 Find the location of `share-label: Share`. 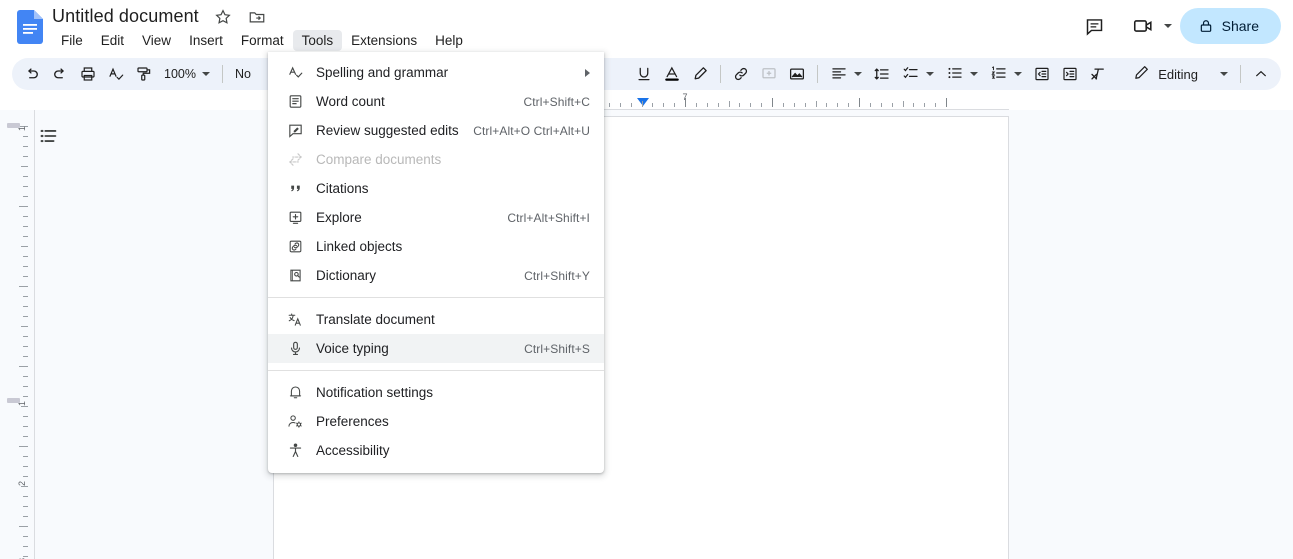

share-label: Share is located at coordinates (1240, 26).